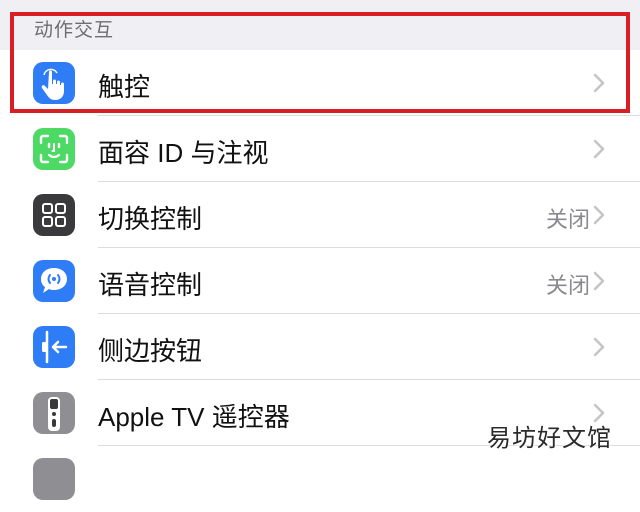 Image resolution: width=640 pixels, height=512 pixels. I want to click on tv-remote-icon, so click(54, 413).